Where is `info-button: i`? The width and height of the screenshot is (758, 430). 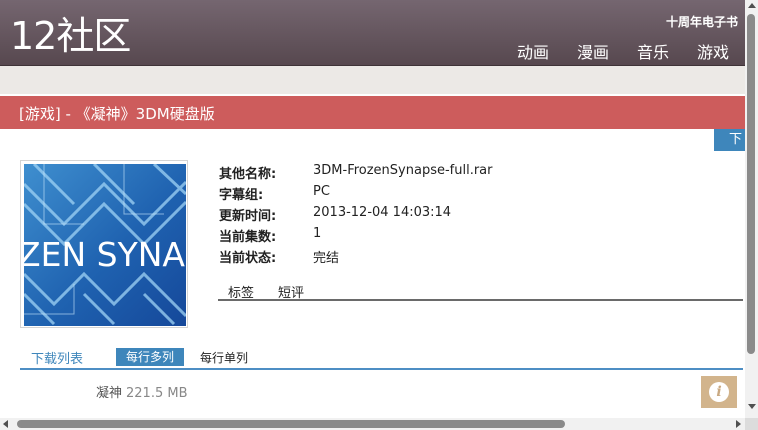 info-button: i is located at coordinates (719, 392).